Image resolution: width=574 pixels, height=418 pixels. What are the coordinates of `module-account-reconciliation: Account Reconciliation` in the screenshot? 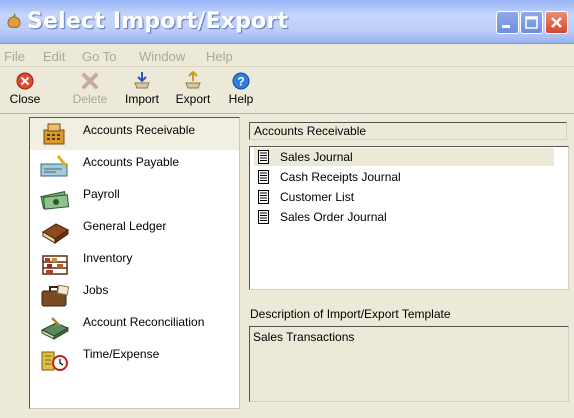 It's located at (134, 326).